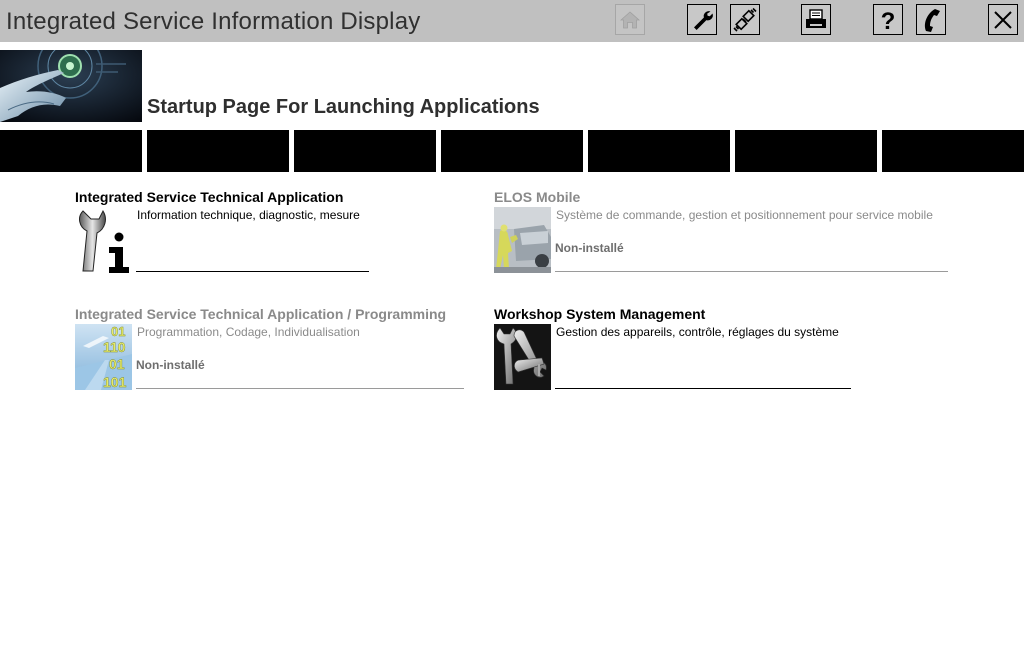 The image size is (1024, 645). Describe the element at coordinates (115, 382) in the screenshot. I see `svg-text: 101` at that location.